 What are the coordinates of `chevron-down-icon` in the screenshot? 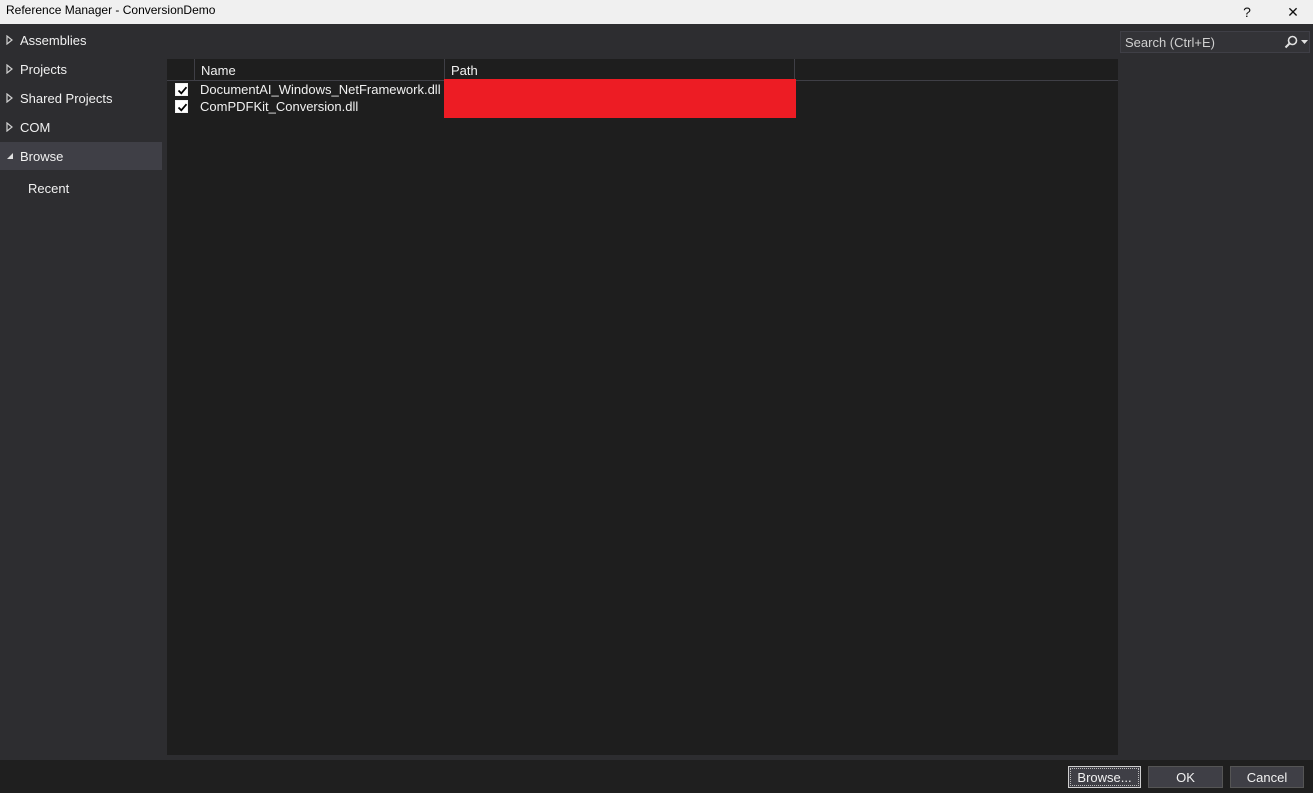 It's located at (1304, 42).